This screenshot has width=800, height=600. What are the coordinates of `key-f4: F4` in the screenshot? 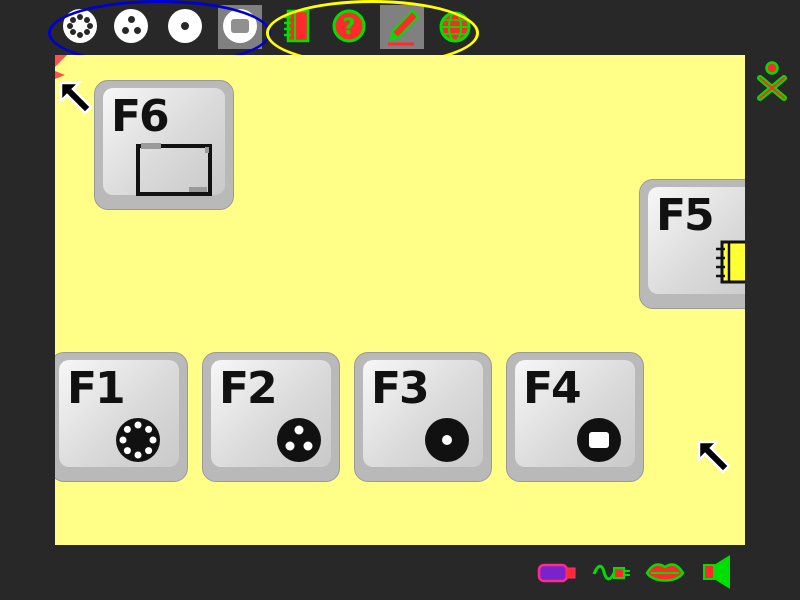 It's located at (575, 417).